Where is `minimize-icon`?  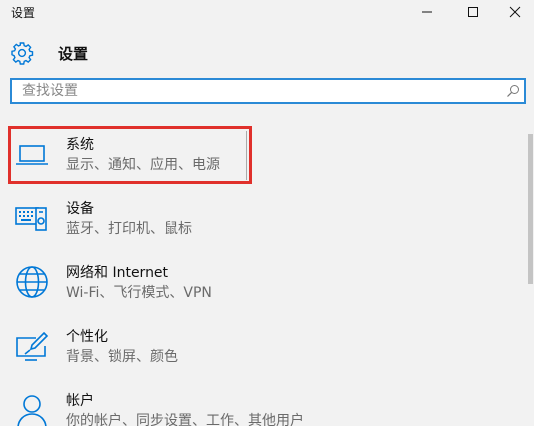 minimize-icon is located at coordinates (427, 12).